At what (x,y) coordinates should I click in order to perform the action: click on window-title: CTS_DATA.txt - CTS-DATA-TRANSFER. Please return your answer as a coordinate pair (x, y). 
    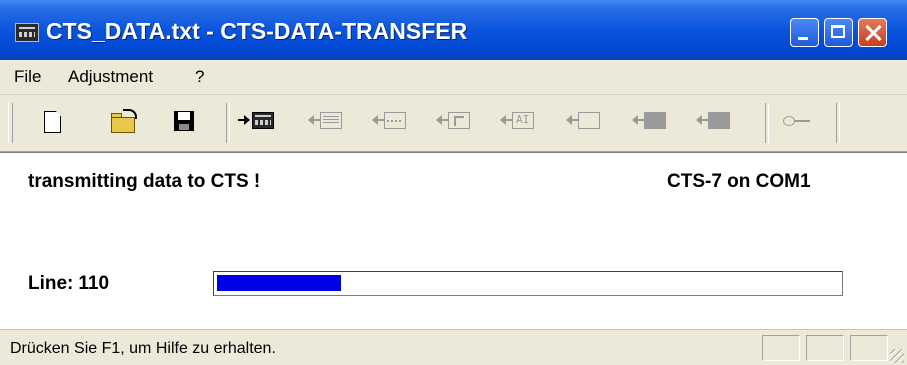
    Looking at the image, I should click on (257, 31).